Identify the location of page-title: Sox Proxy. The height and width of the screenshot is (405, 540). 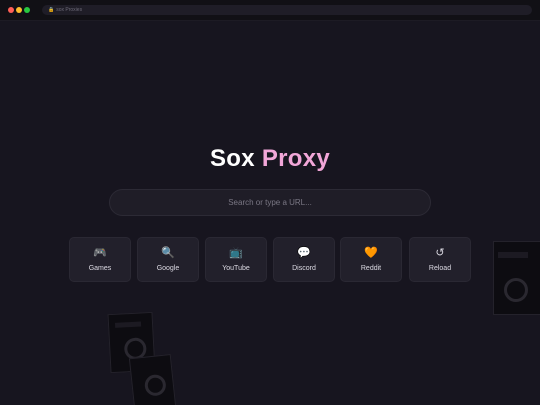
(270, 159).